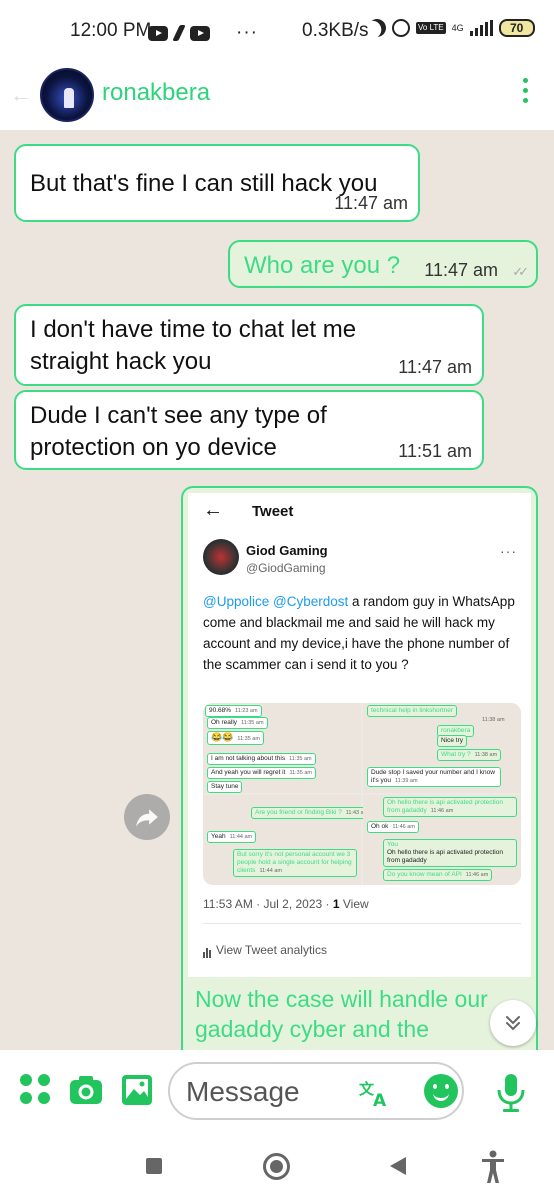  I want to click on forward-button, so click(147, 817).